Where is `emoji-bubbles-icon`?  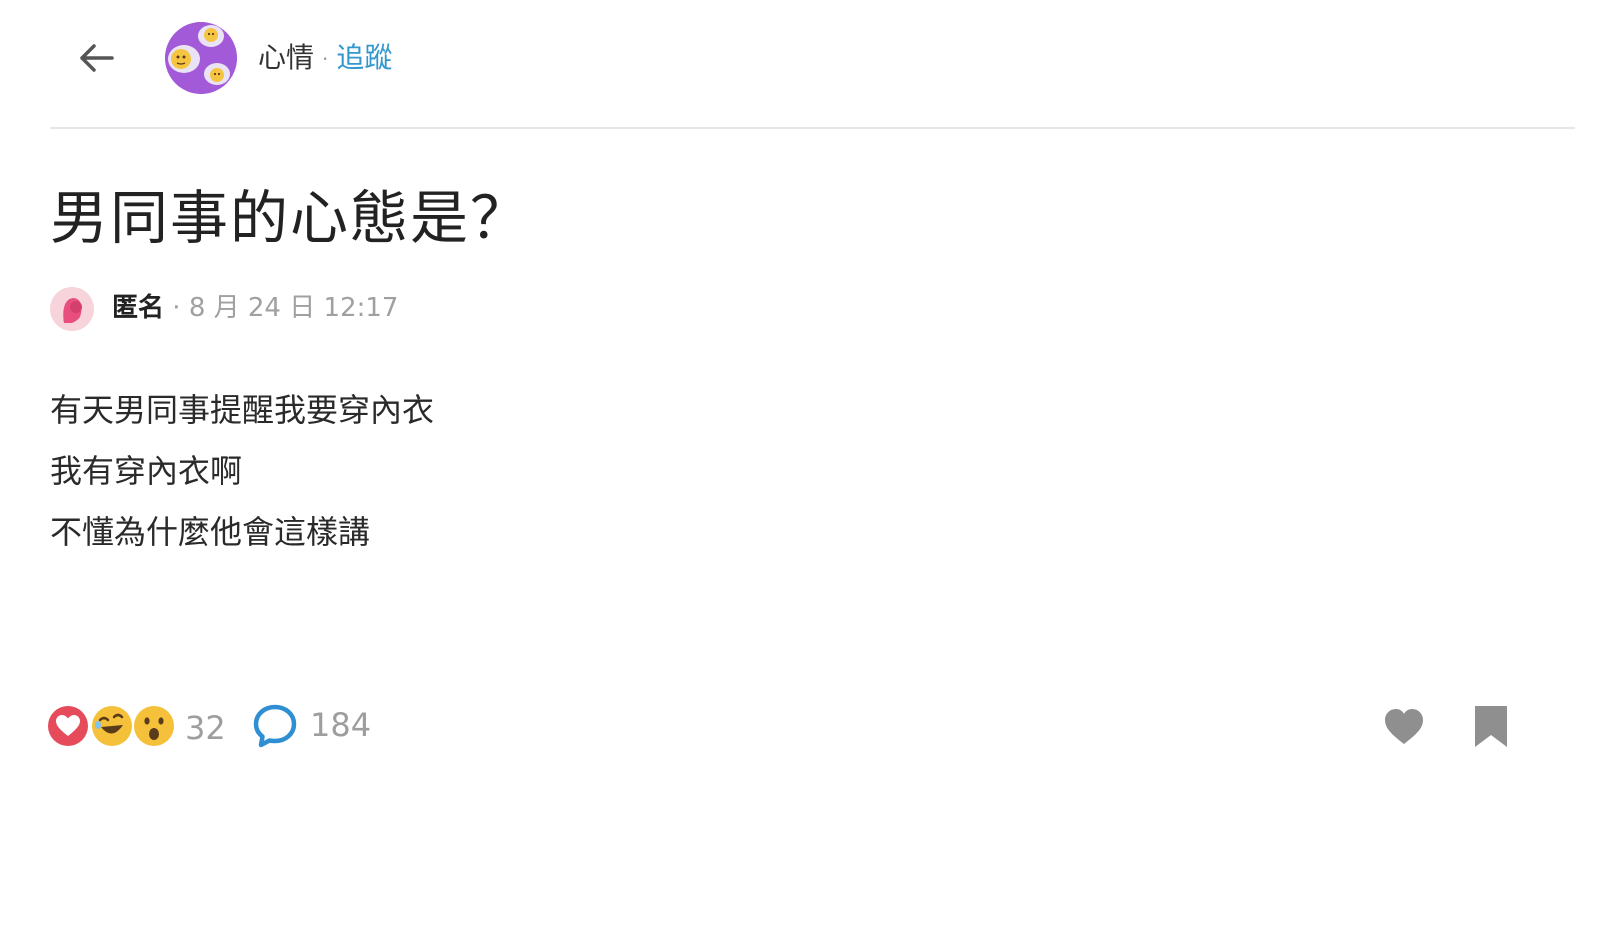
emoji-bubbles-icon is located at coordinates (201, 58).